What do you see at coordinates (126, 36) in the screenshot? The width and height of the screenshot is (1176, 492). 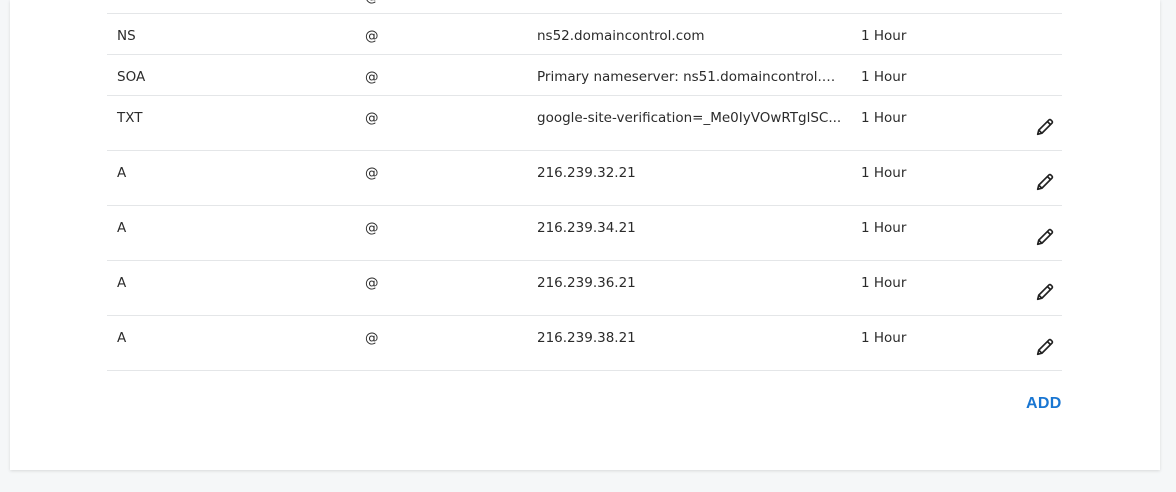 I see `record-type: NS` at bounding box center [126, 36].